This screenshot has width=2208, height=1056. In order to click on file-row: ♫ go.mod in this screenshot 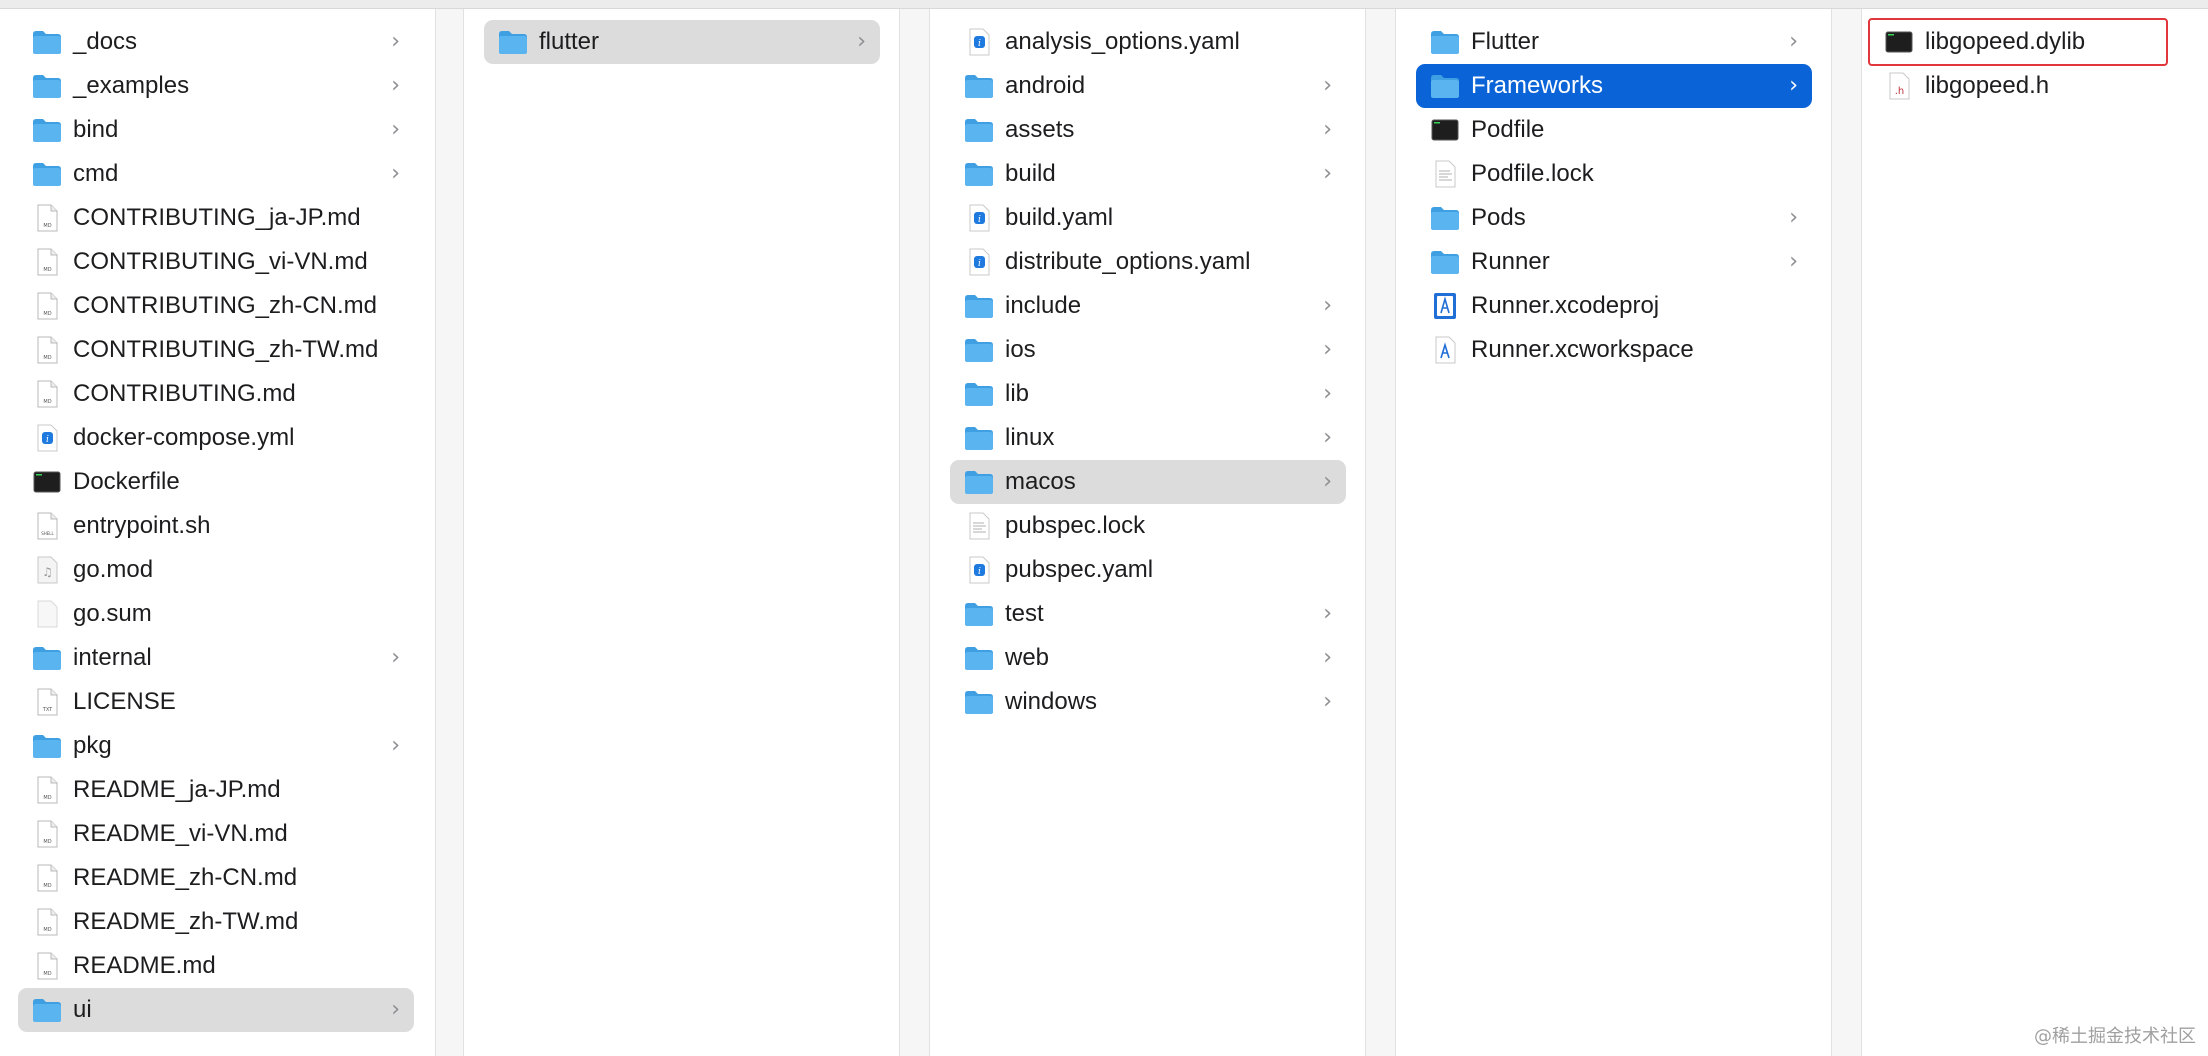, I will do `click(216, 570)`.